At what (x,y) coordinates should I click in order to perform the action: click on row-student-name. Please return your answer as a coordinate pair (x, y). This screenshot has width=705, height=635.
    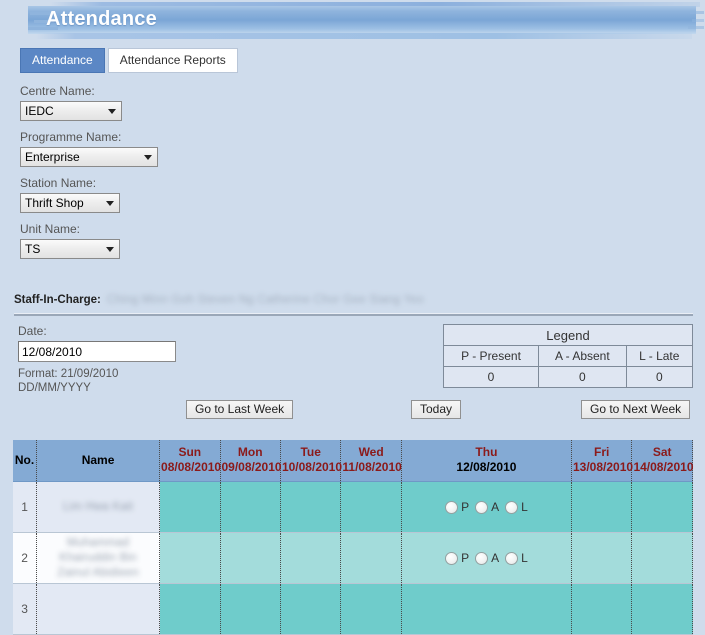
    Looking at the image, I should click on (98, 609).